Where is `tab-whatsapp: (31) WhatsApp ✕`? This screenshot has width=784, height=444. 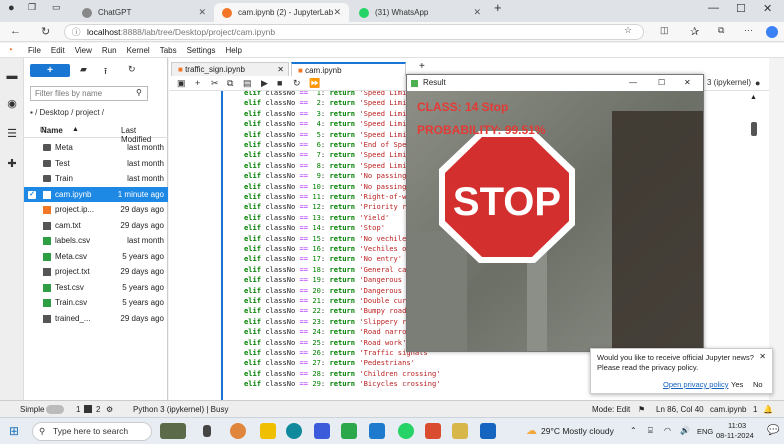
tab-whatsapp: (31) WhatsApp ✕ is located at coordinates (420, 12).